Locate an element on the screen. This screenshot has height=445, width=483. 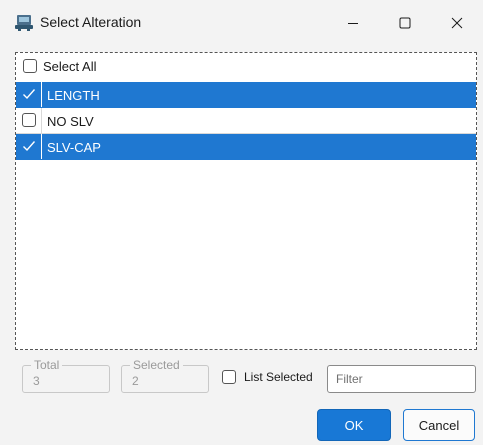
item-checkbox is located at coordinates (29, 120).